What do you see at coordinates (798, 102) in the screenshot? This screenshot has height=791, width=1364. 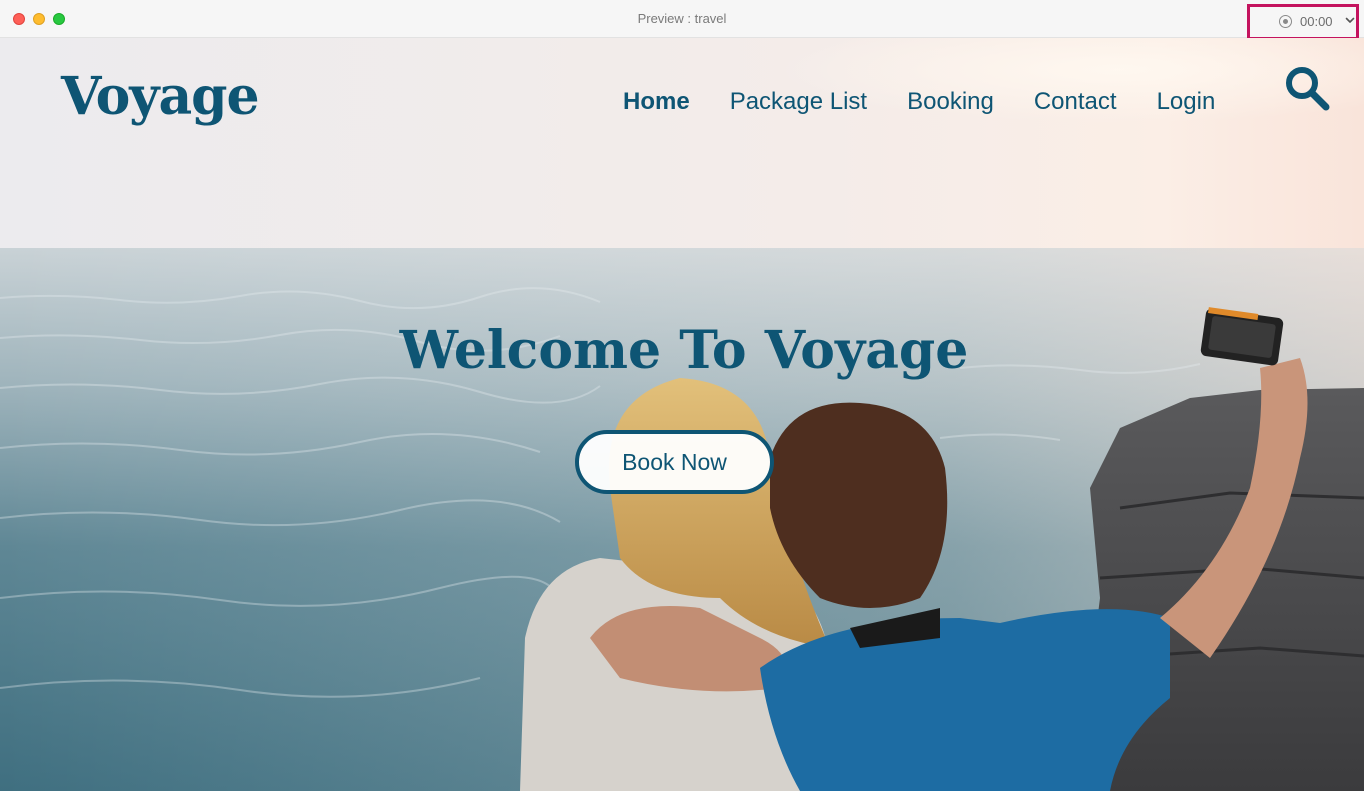 I see `nav-item-package-list: Package List` at bounding box center [798, 102].